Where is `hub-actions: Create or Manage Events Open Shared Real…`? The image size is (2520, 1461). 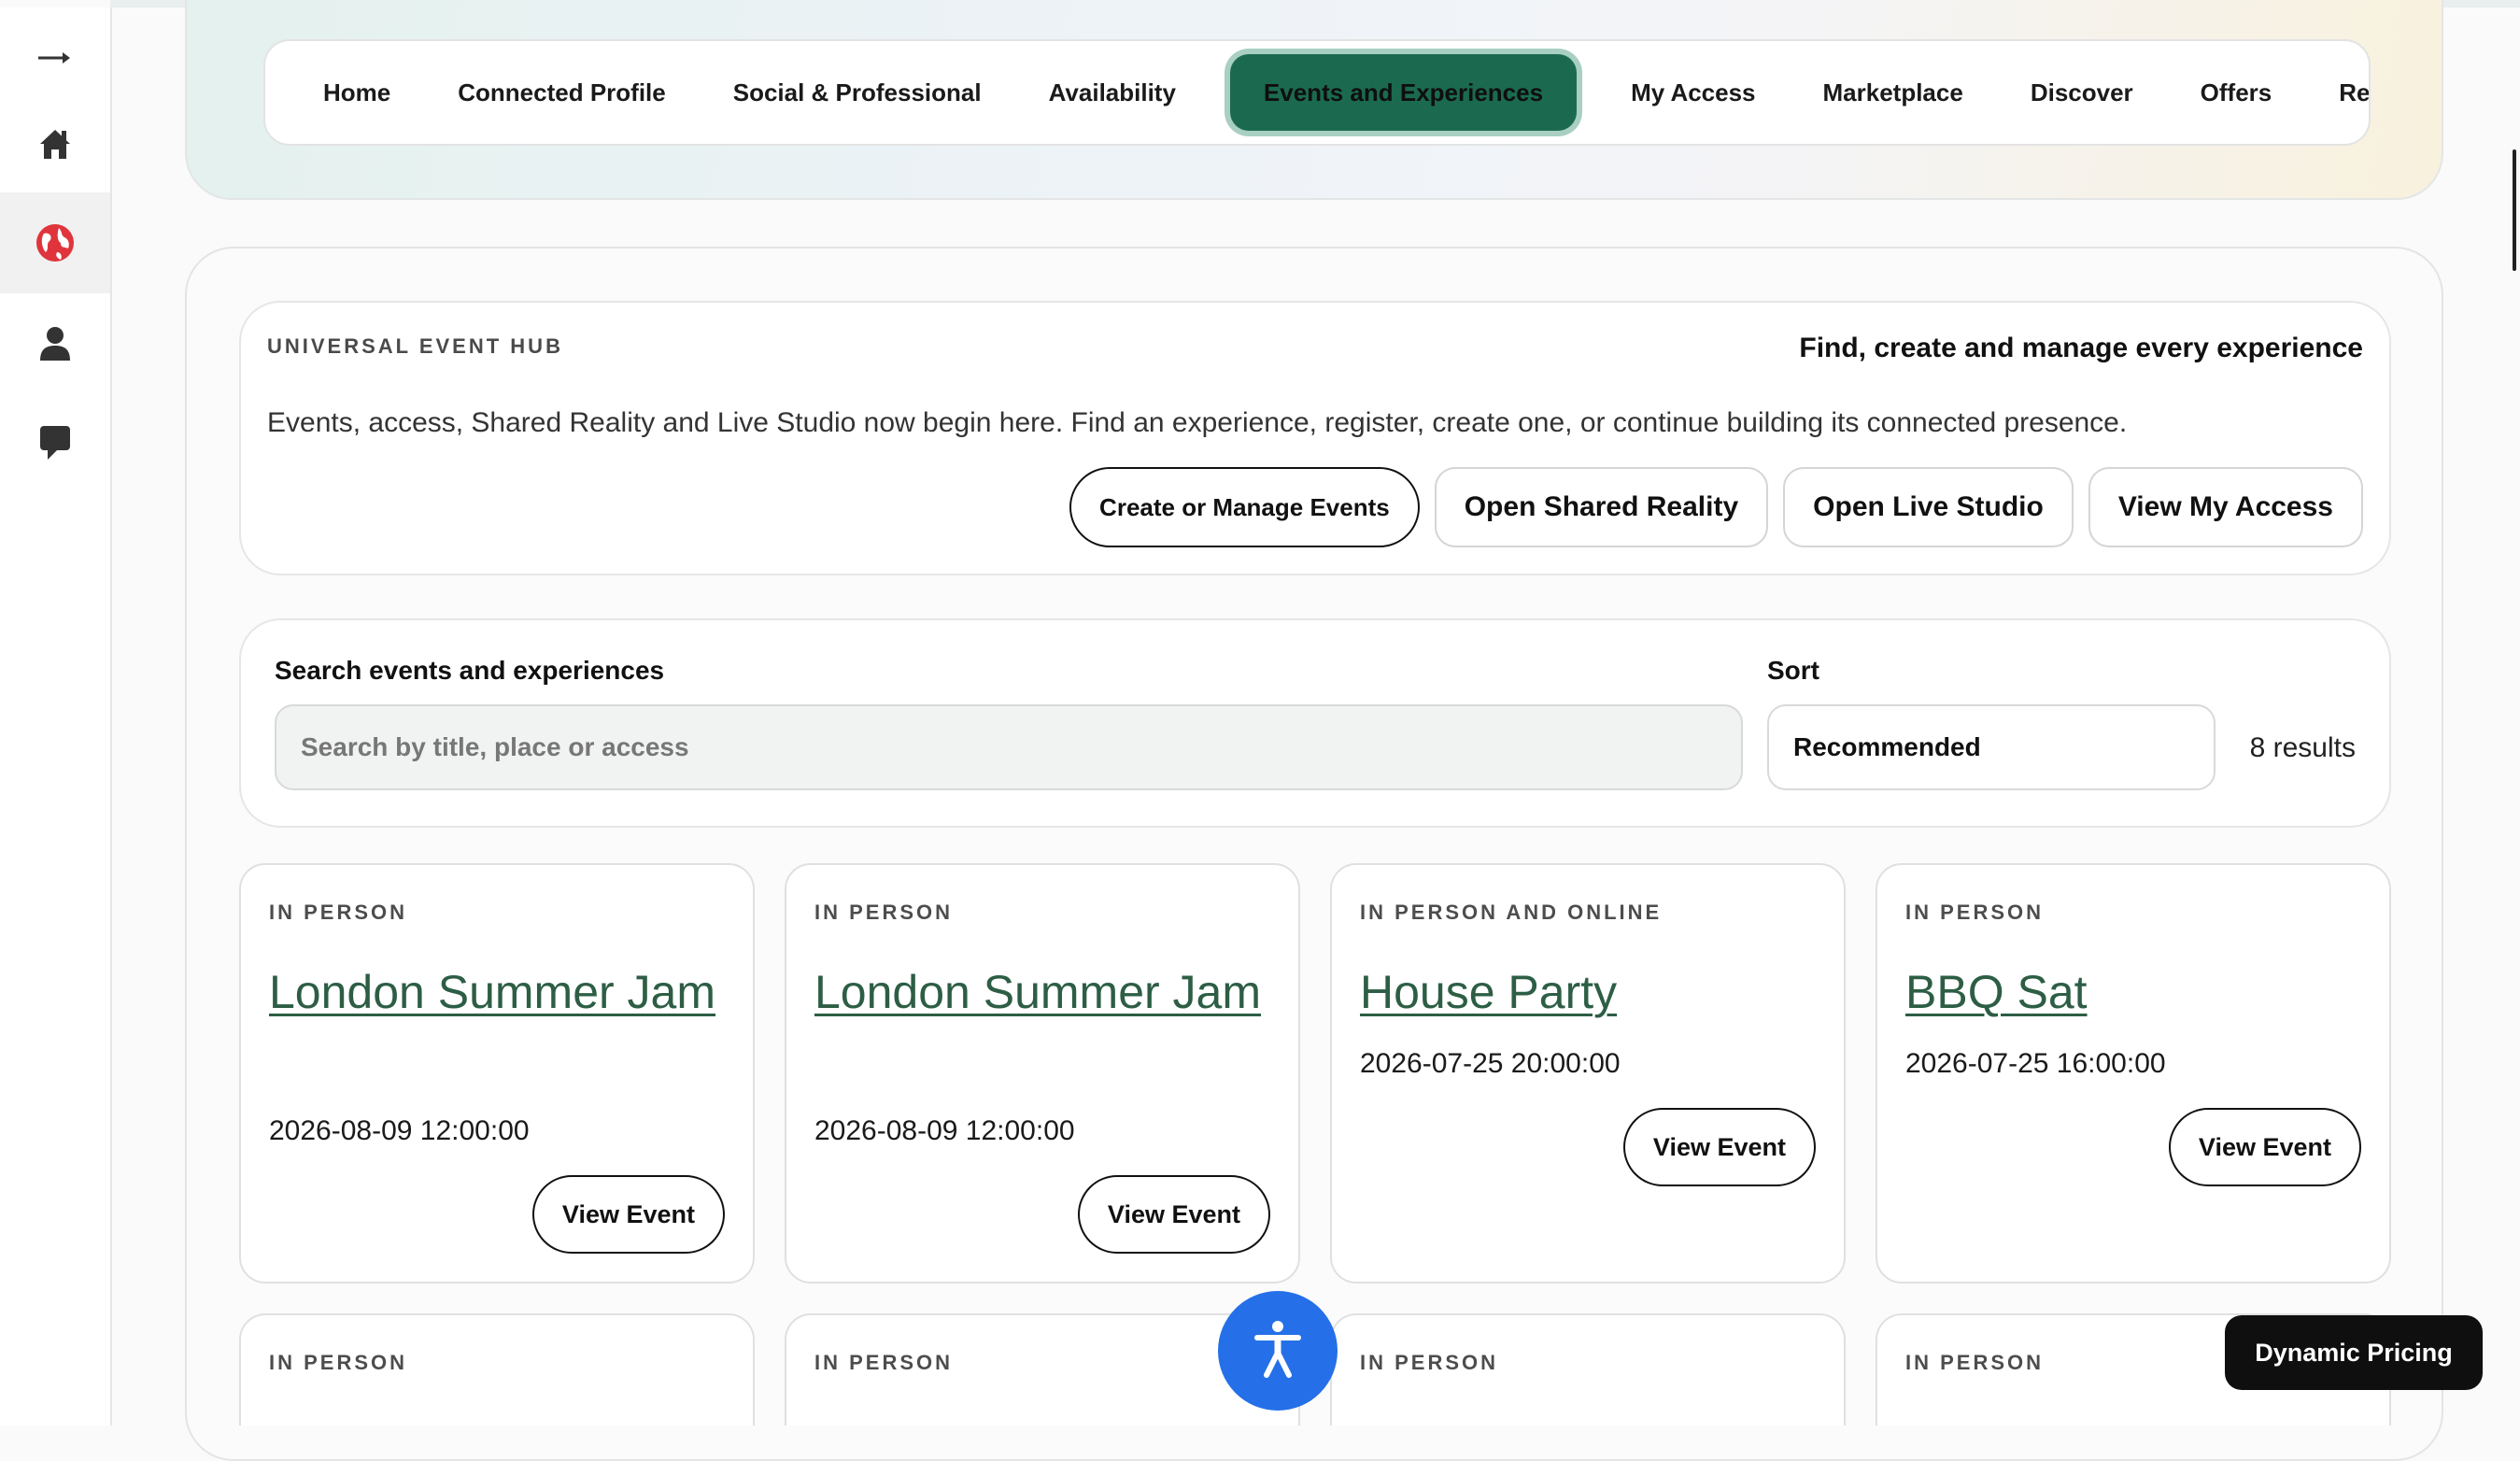 hub-actions: Create or Manage Events Open Shared Real… is located at coordinates (1716, 507).